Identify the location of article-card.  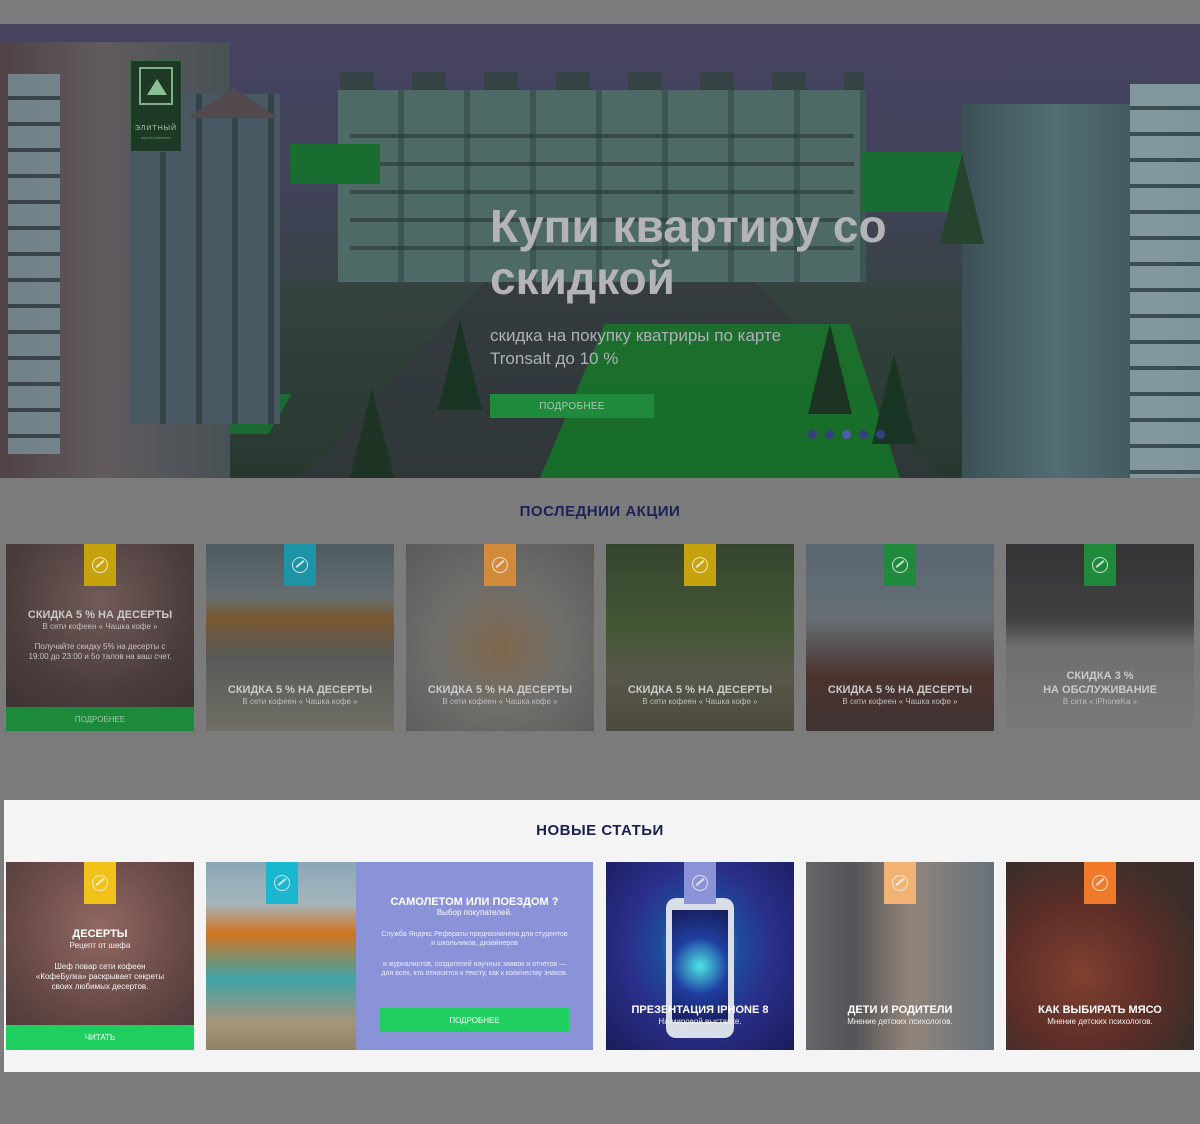
(281, 956).